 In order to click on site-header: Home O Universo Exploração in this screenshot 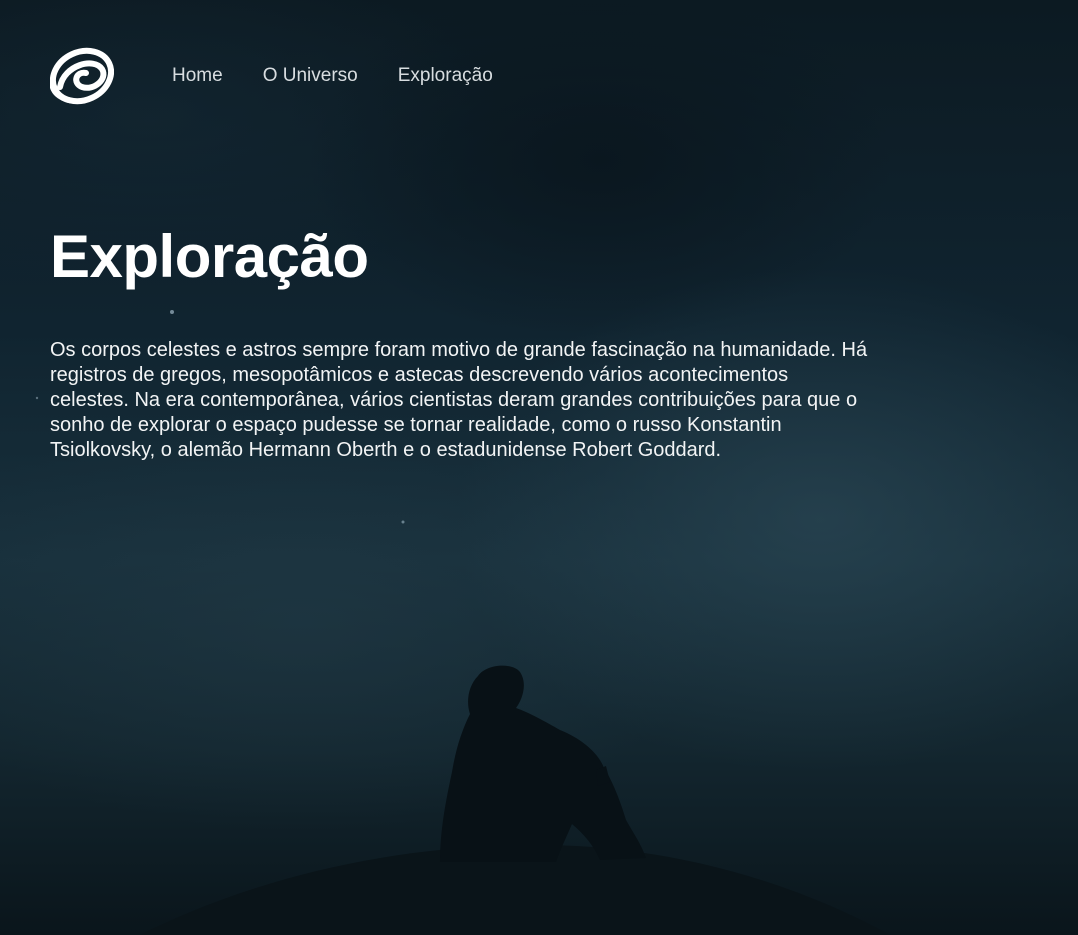, I will do `click(271, 76)`.